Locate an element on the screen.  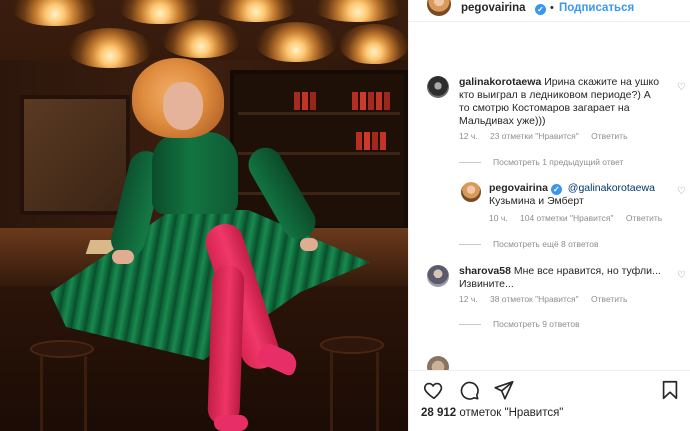
bookmark-icon is located at coordinates (670, 390).